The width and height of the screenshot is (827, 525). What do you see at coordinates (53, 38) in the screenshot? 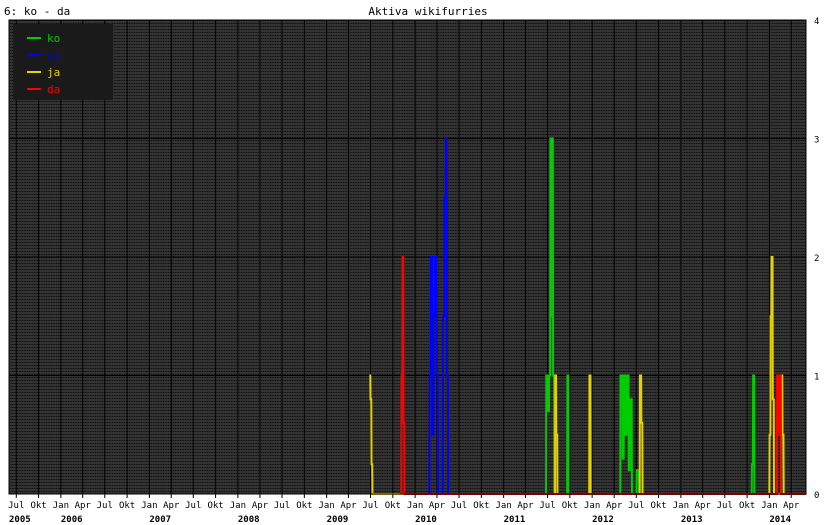
I see `legend-label: ko` at bounding box center [53, 38].